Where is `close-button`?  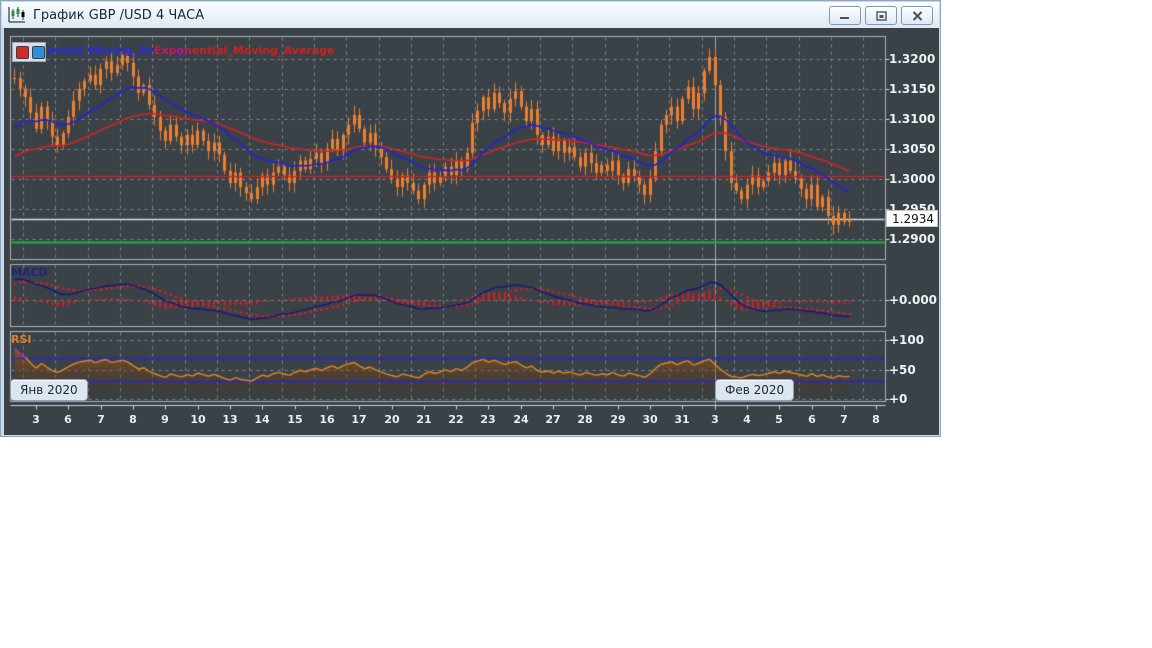
close-button is located at coordinates (917, 15).